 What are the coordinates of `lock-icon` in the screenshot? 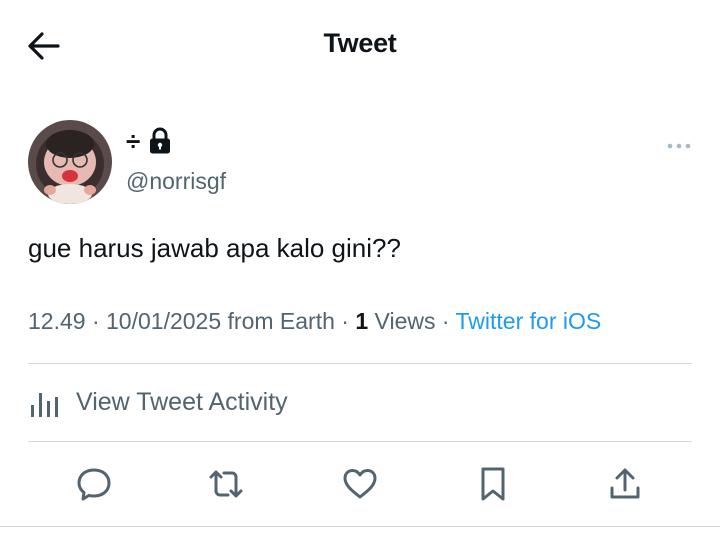 It's located at (160, 140).